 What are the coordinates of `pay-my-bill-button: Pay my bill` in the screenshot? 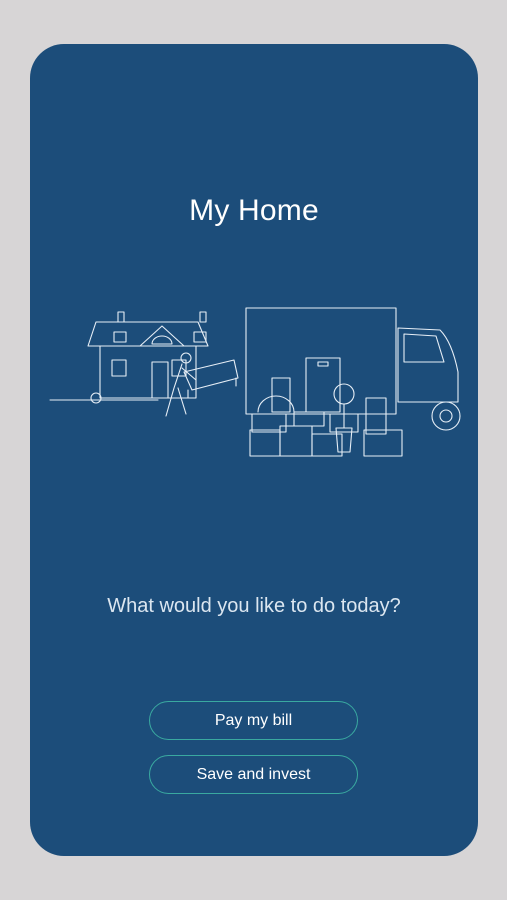 It's located at (253, 720).